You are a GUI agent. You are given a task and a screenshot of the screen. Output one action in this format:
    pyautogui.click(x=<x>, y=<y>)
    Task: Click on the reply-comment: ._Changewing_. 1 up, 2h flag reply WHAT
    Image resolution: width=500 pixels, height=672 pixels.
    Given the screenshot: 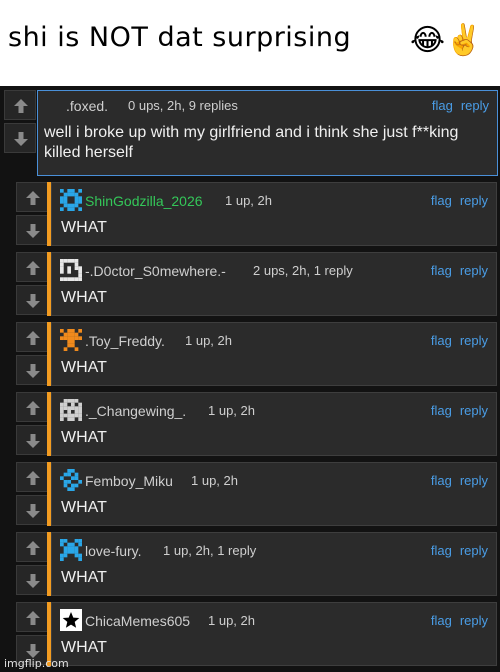 What is the action you would take?
    pyautogui.click(x=274, y=424)
    